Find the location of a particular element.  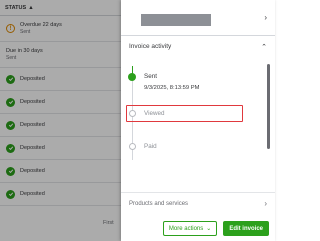

timeline-step-paid: Paid is located at coordinates (150, 146).